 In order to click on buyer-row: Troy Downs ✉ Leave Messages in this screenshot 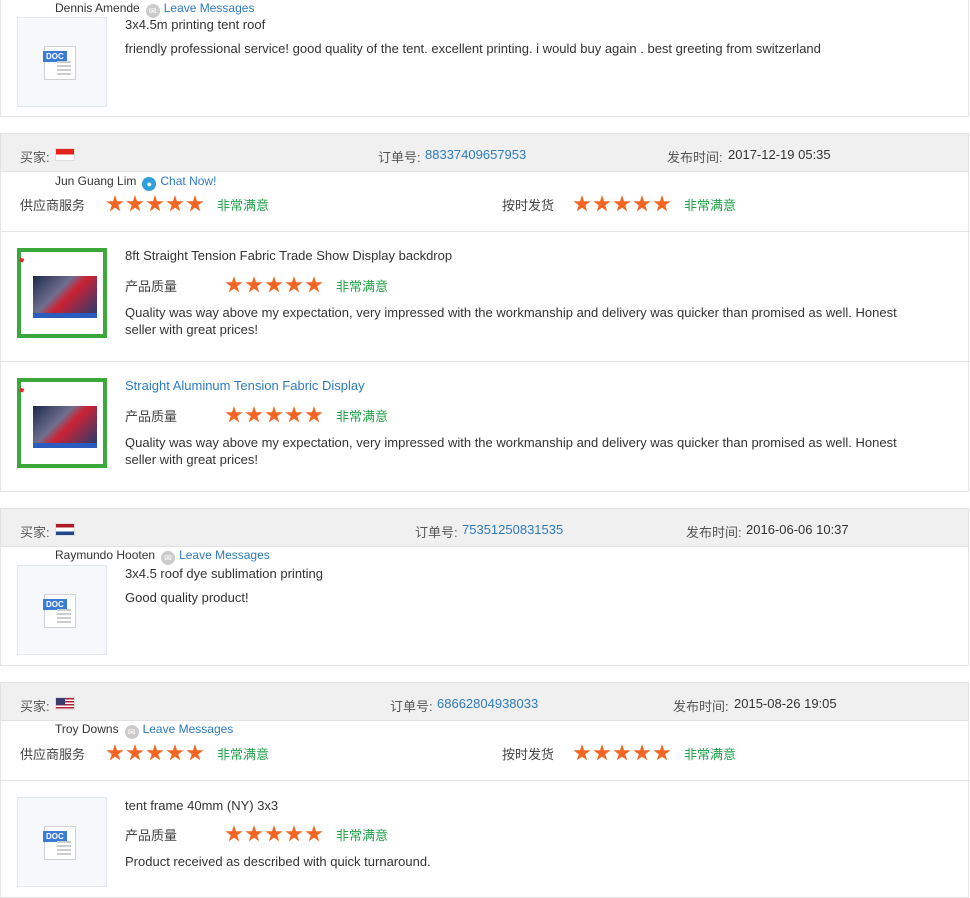, I will do `click(144, 730)`.